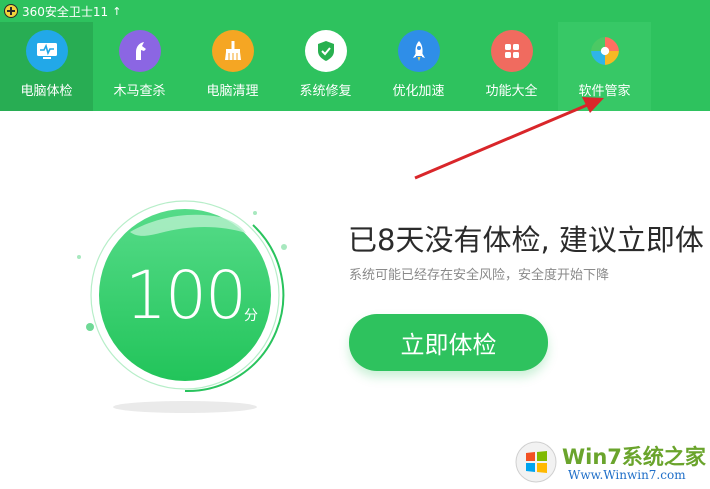  What do you see at coordinates (46, 51) in the screenshot?
I see `monitor-icon` at bounding box center [46, 51].